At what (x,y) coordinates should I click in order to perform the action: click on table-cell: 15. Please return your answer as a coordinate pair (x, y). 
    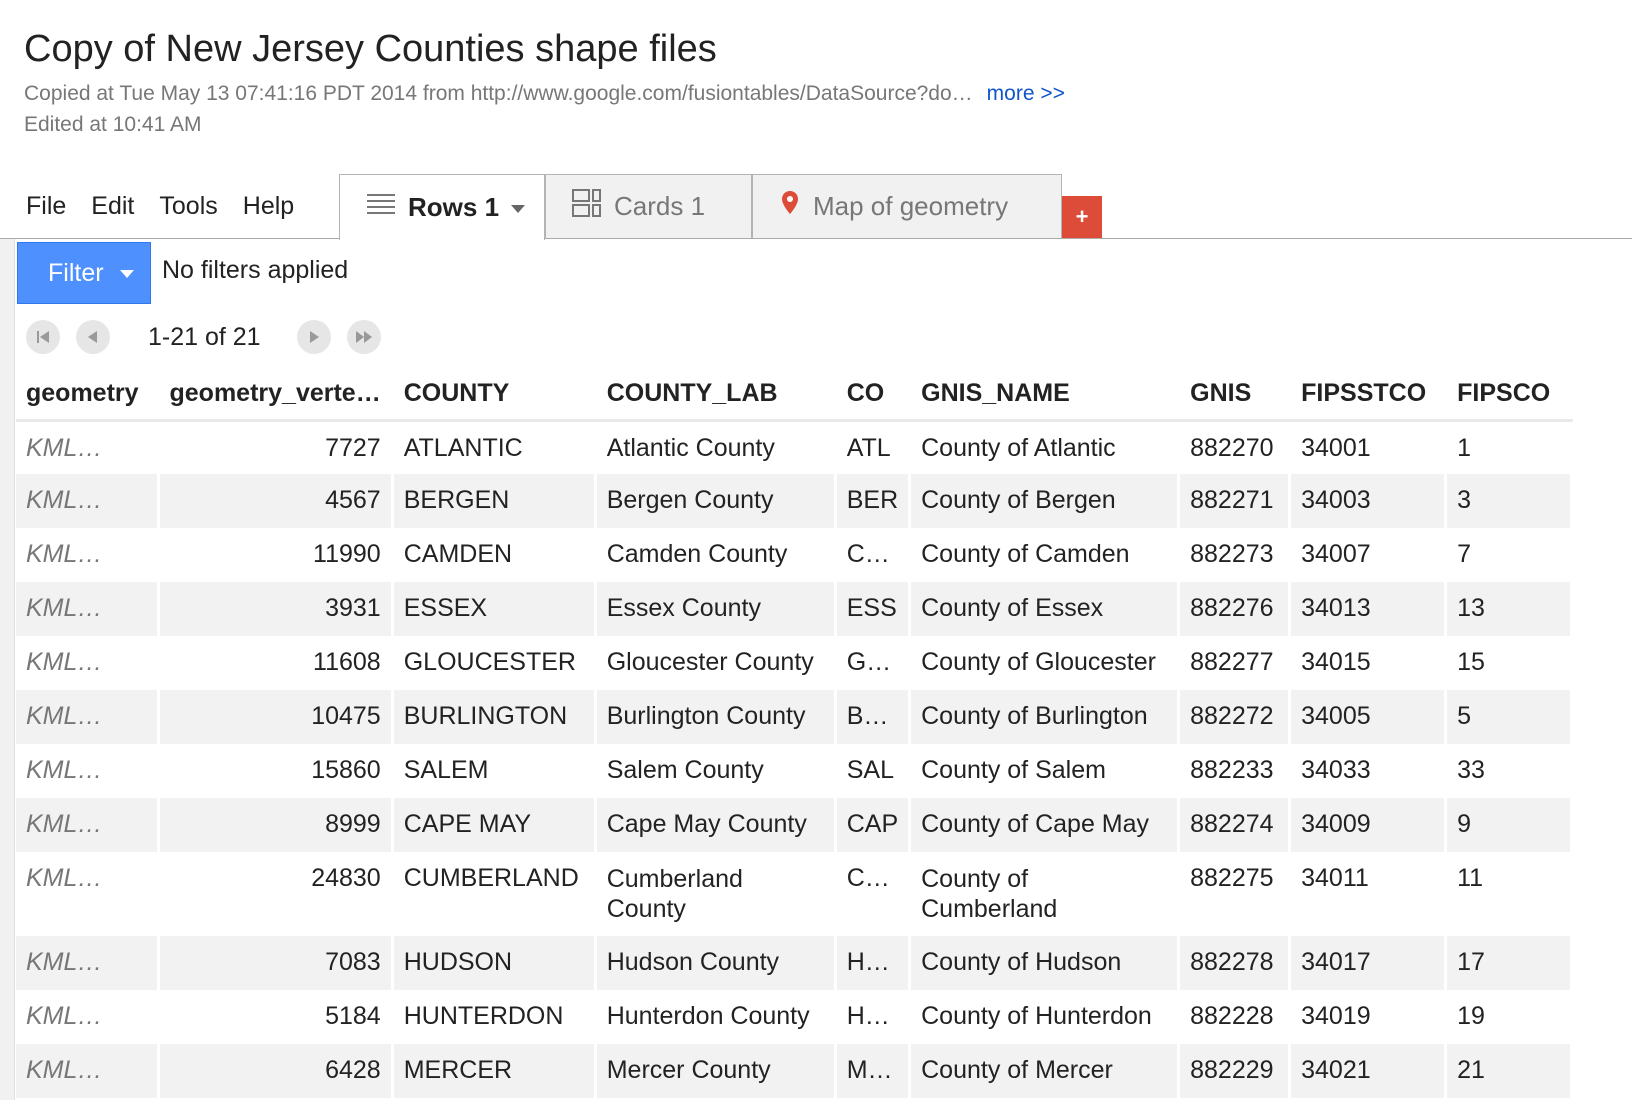
    Looking at the image, I should click on (1509, 663).